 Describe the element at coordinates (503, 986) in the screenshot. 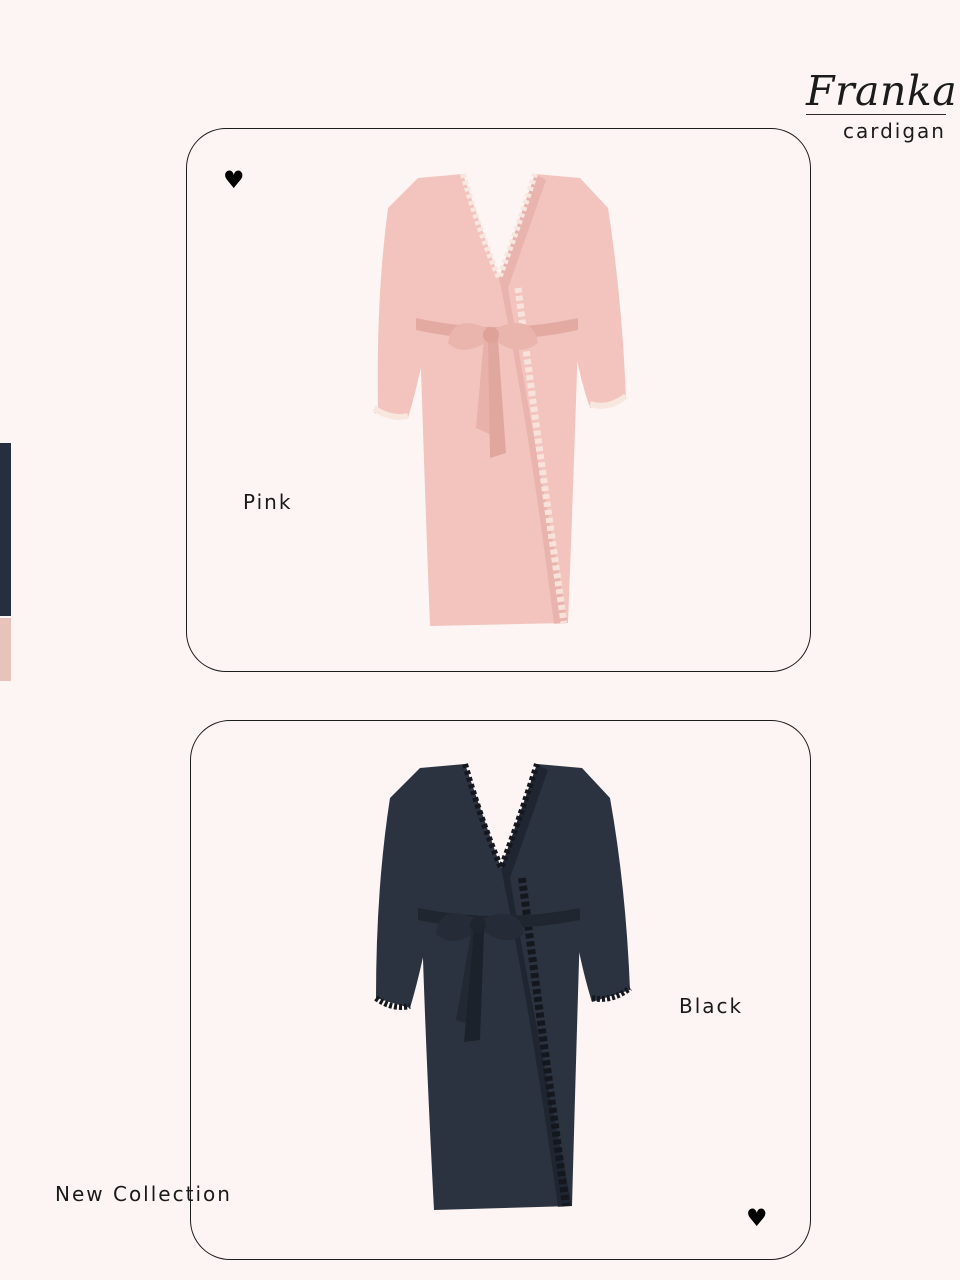

I see `robe-image-black` at that location.